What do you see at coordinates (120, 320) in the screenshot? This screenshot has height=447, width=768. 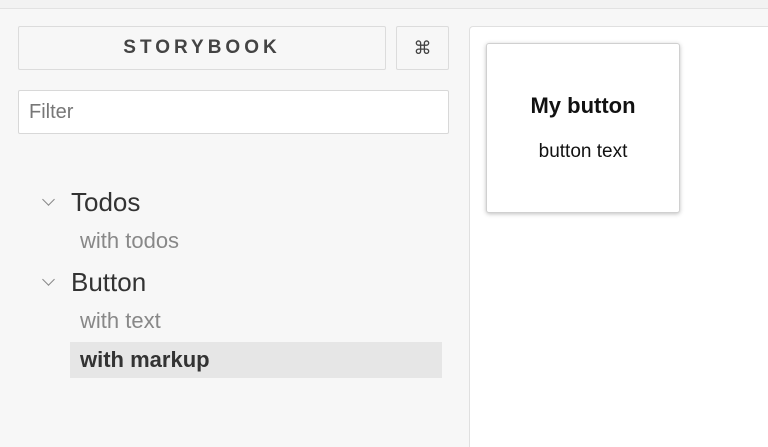 I see `story-label: with text` at bounding box center [120, 320].